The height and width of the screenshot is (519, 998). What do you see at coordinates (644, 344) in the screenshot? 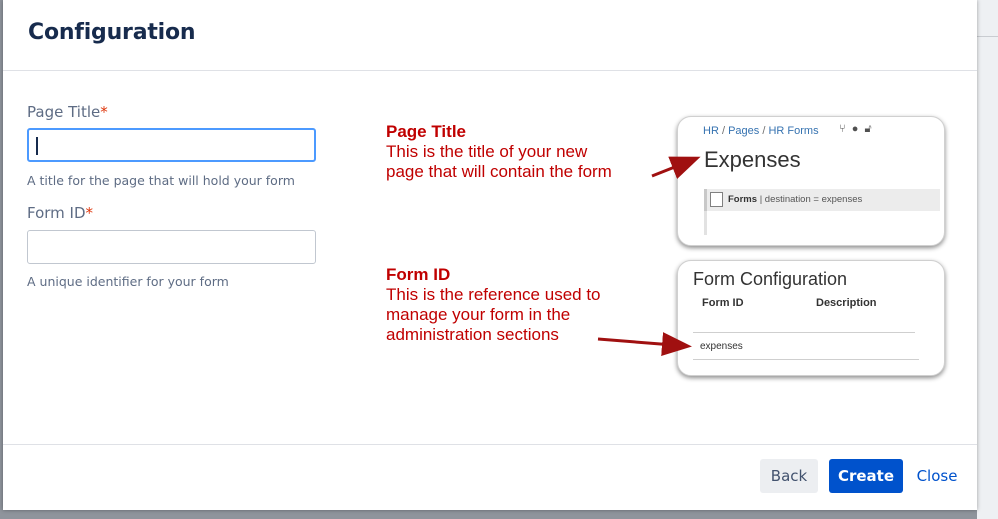
I see `arrow-to-form-id` at bounding box center [644, 344].